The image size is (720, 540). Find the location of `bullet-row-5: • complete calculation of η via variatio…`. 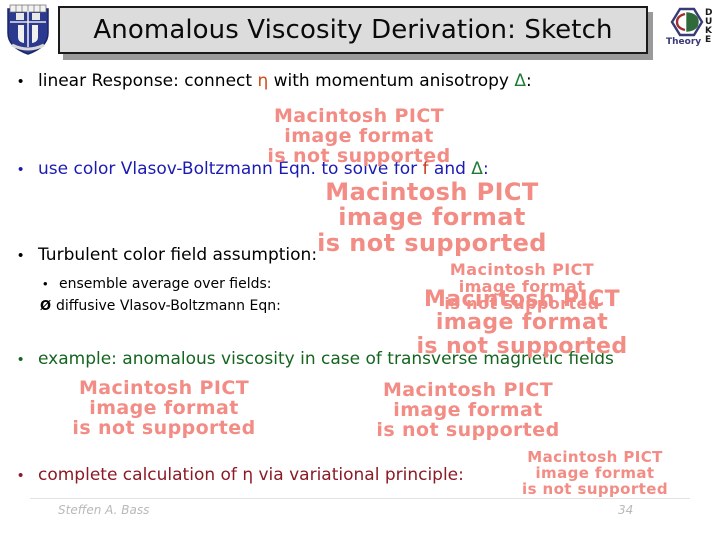

bullet-row-5: • complete calculation of η via variatio… is located at coordinates (241, 475).